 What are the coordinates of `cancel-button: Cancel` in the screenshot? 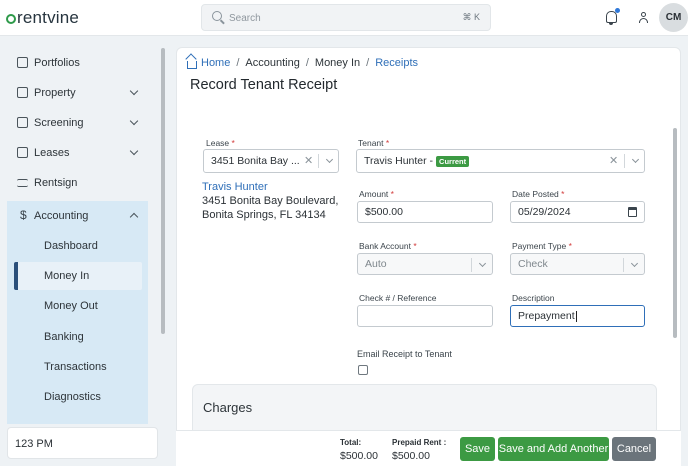 It's located at (634, 449).